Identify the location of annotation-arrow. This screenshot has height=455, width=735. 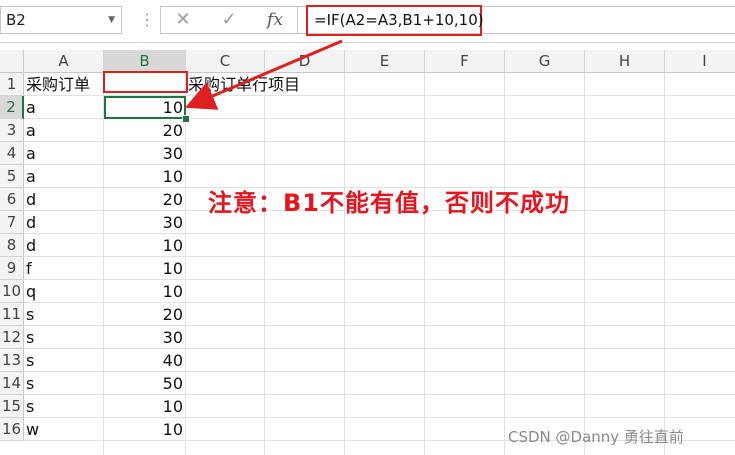
(263, 74).